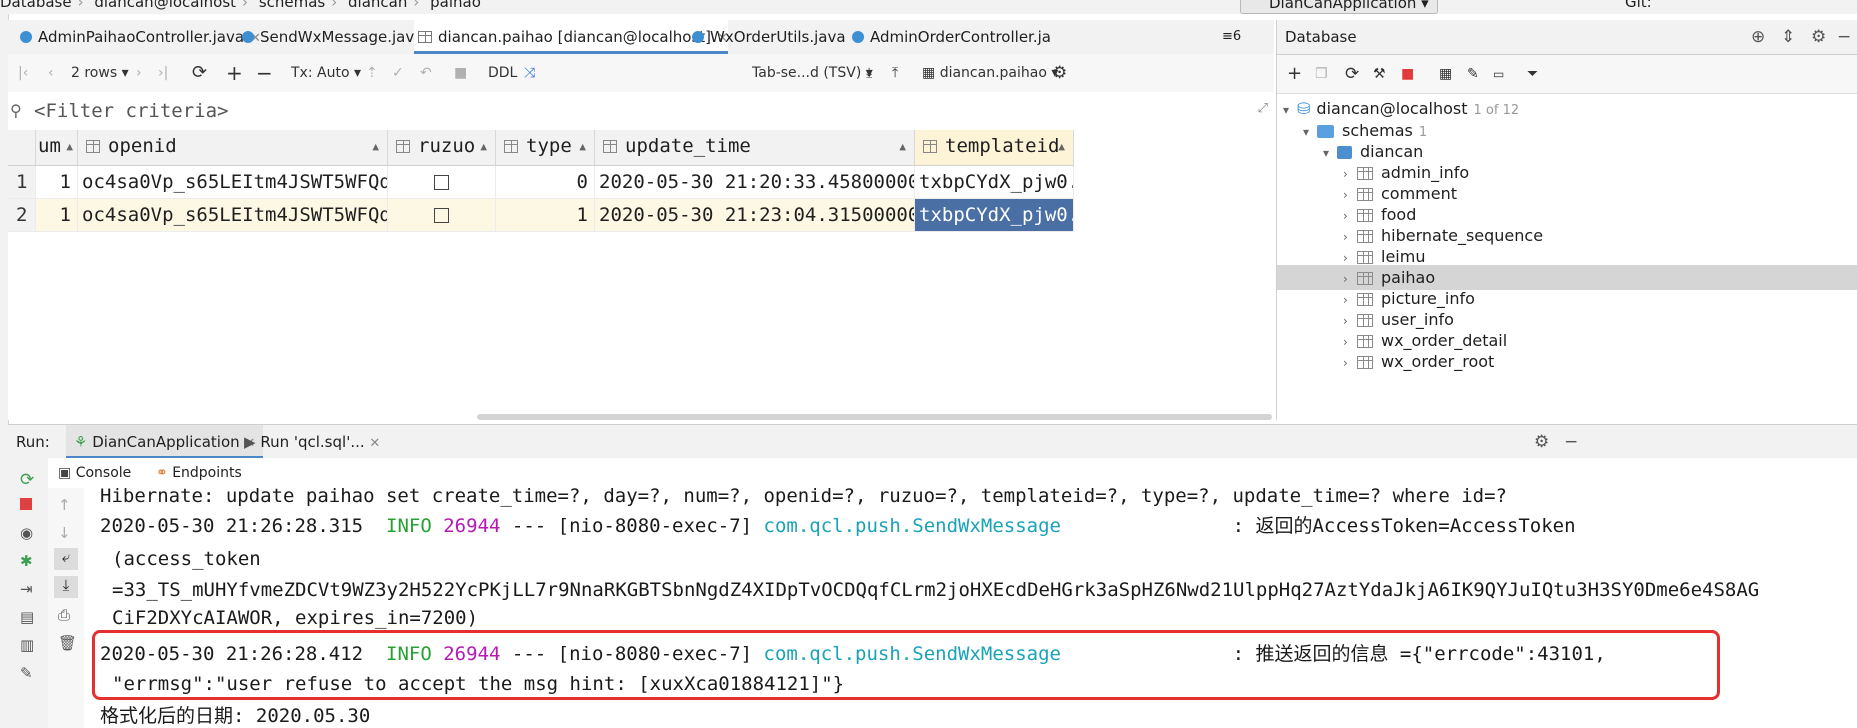 The width and height of the screenshot is (1857, 728). Describe the element at coordinates (377, 5) in the screenshot. I see `breadcrumb-item: diancan` at that location.